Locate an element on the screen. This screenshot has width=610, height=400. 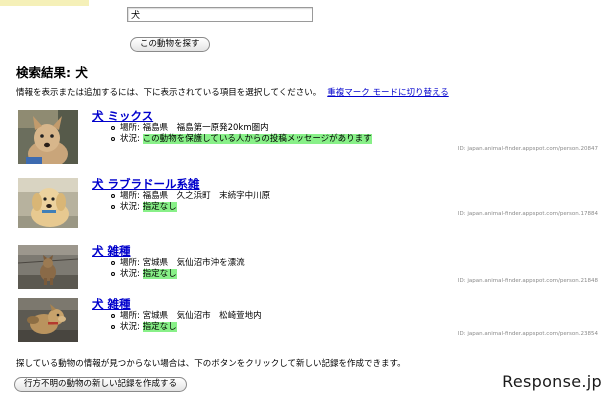
duplicate-mode-link: 重複マーク モードに切り替える is located at coordinates (387, 93).